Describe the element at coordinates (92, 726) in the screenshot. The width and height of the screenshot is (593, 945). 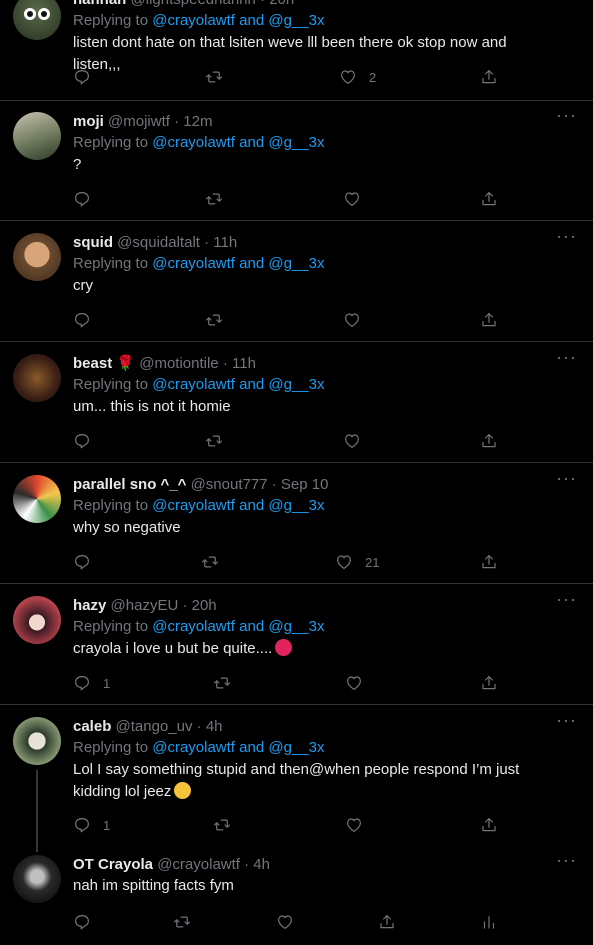
I see `display-name: caleb` at that location.